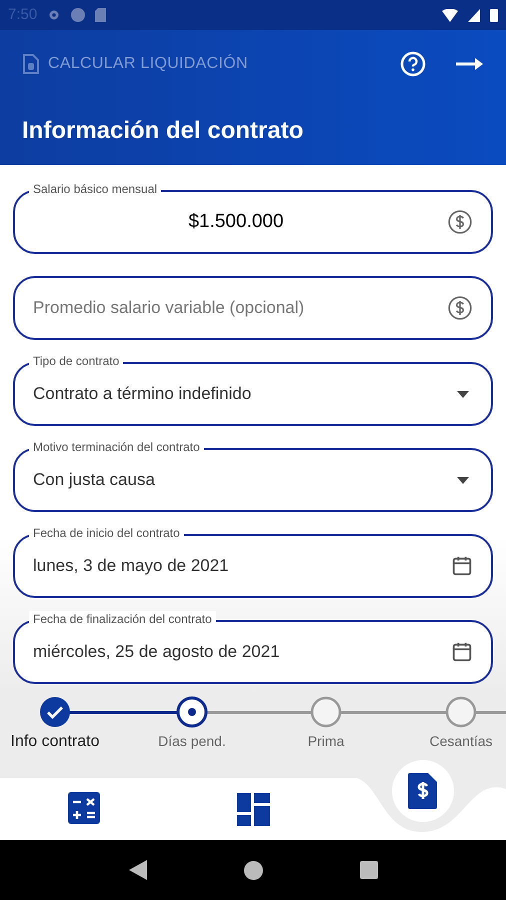  I want to click on invoice-dollar-icon, so click(423, 791).